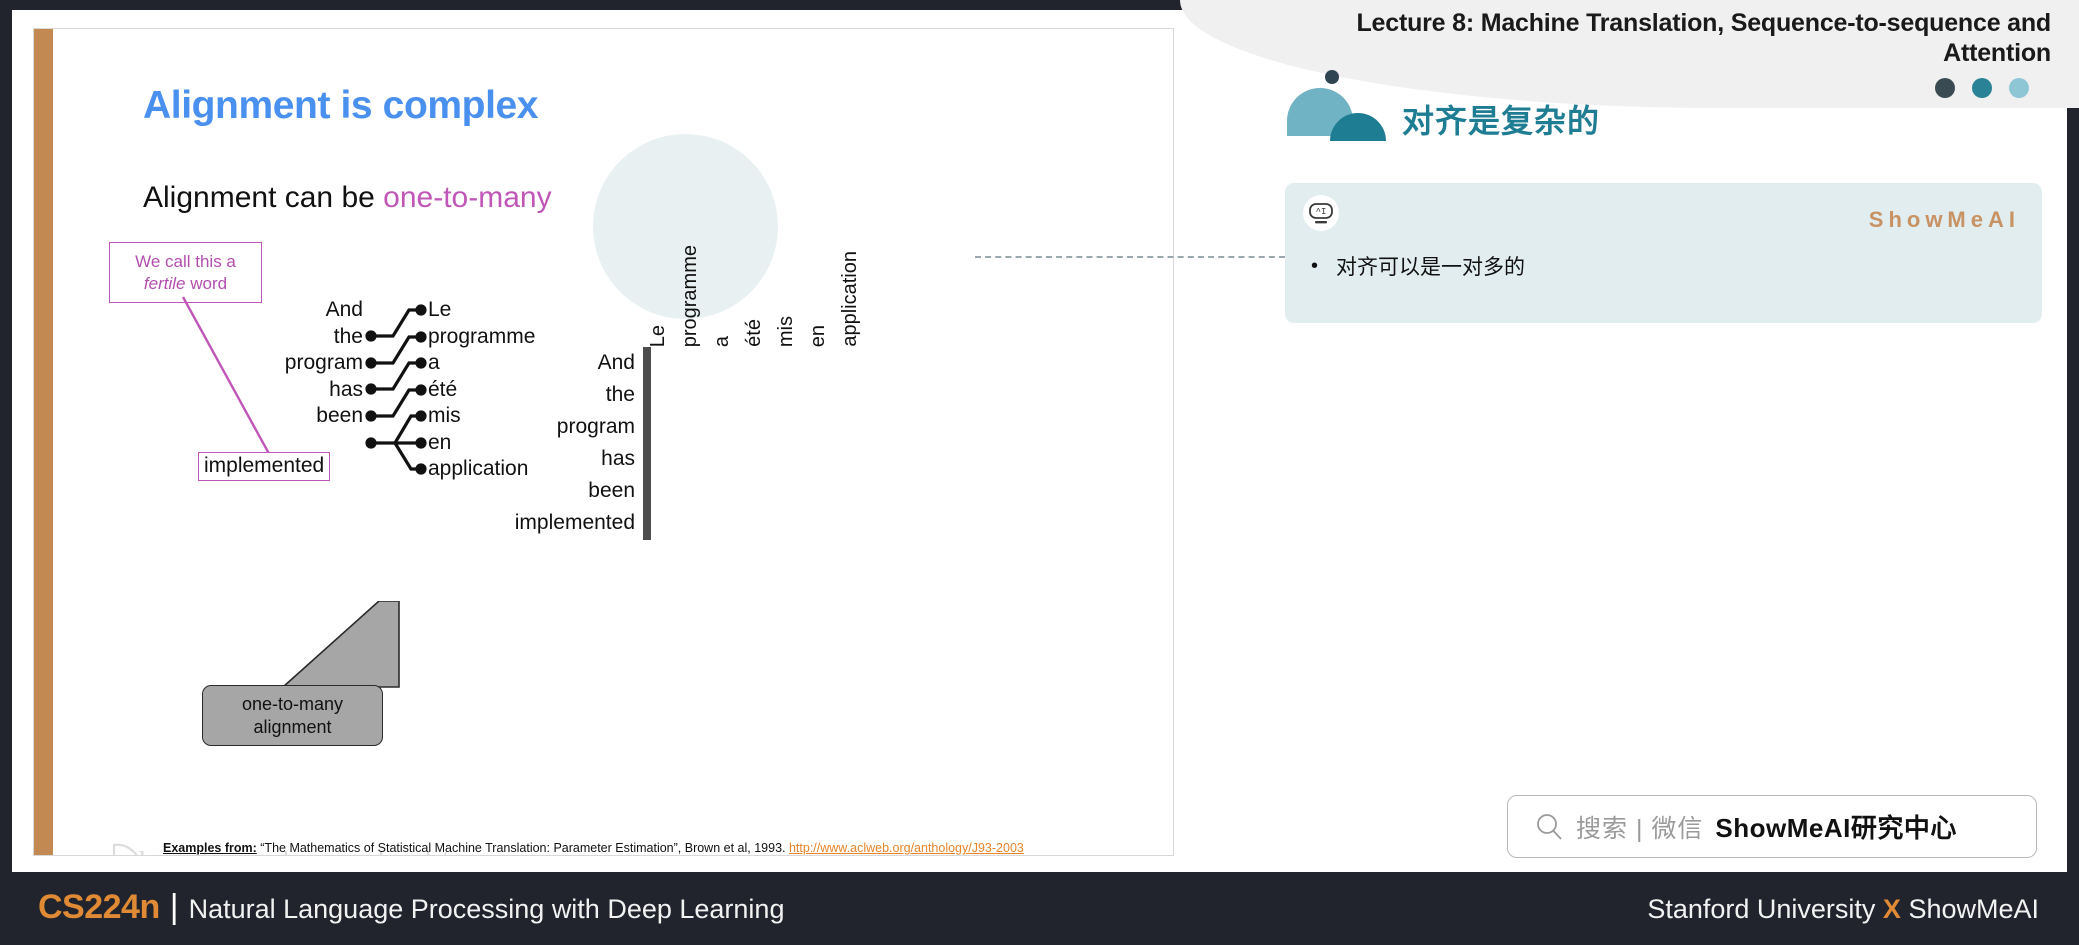 The height and width of the screenshot is (945, 2079). I want to click on search-icon, so click(1549, 826).